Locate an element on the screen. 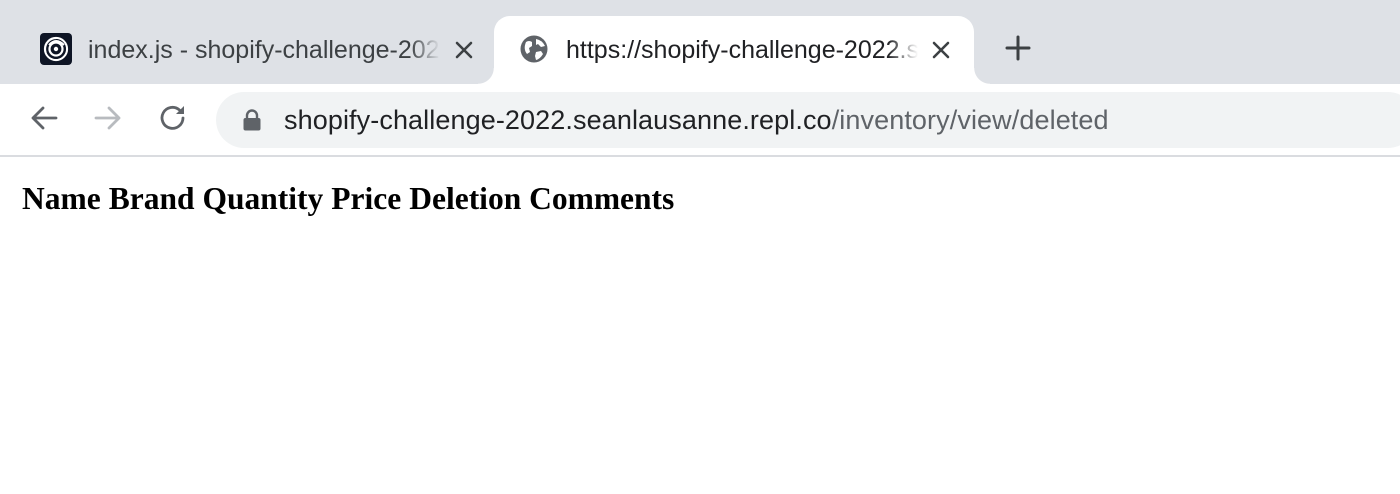 The image size is (1400, 494). arrow-left-icon is located at coordinates (44, 120).